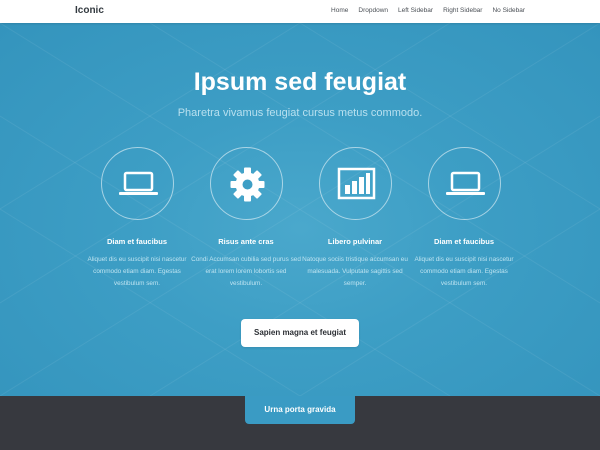 This screenshot has width=600, height=450. Describe the element at coordinates (373, 10) in the screenshot. I see `nav-link-dropdown: Dropdown` at that location.